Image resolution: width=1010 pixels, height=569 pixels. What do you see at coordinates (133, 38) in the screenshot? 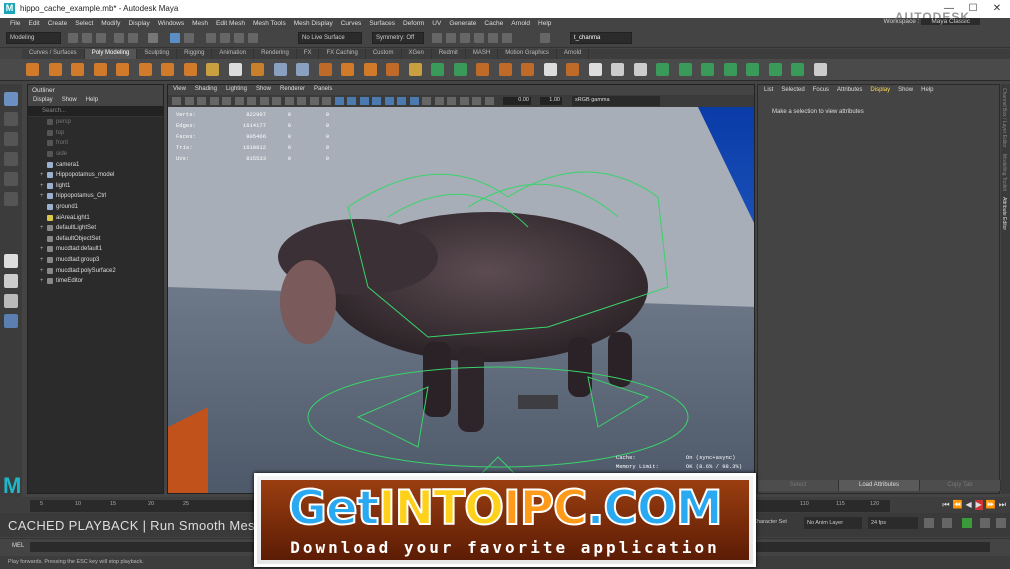
I see `redo-icon` at bounding box center [133, 38].